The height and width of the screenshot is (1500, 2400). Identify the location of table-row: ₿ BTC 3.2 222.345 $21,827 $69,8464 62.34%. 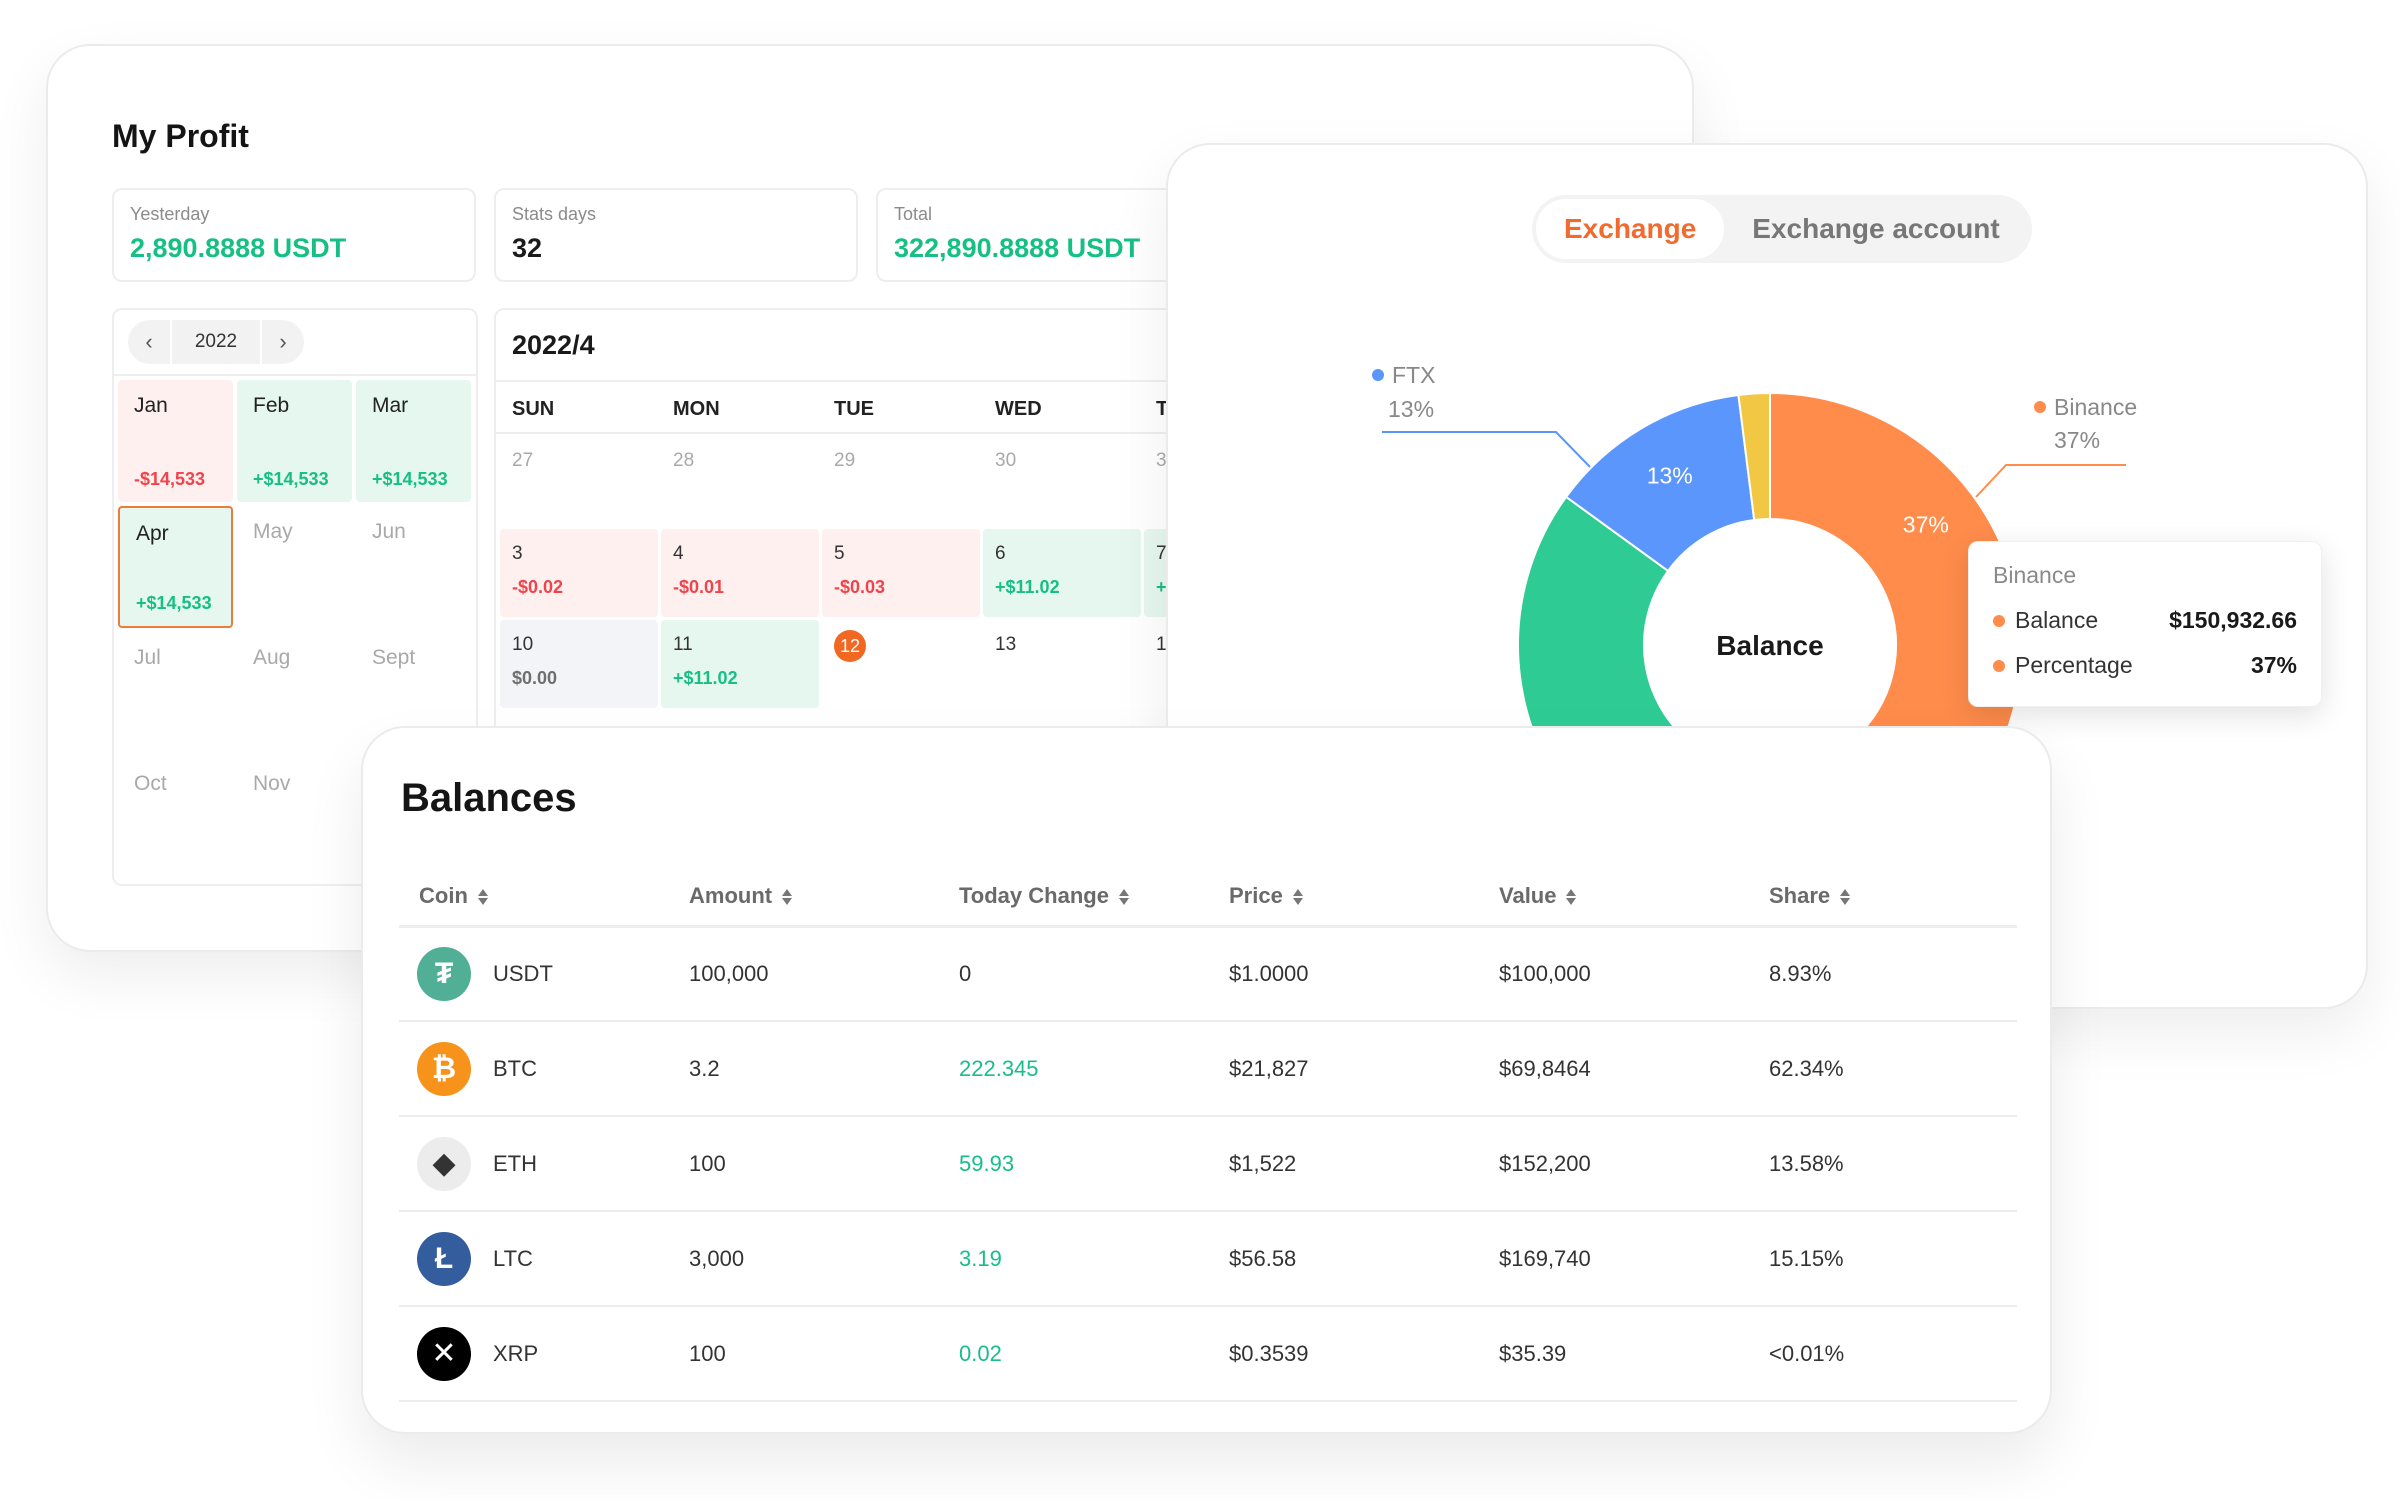
(1208, 1069).